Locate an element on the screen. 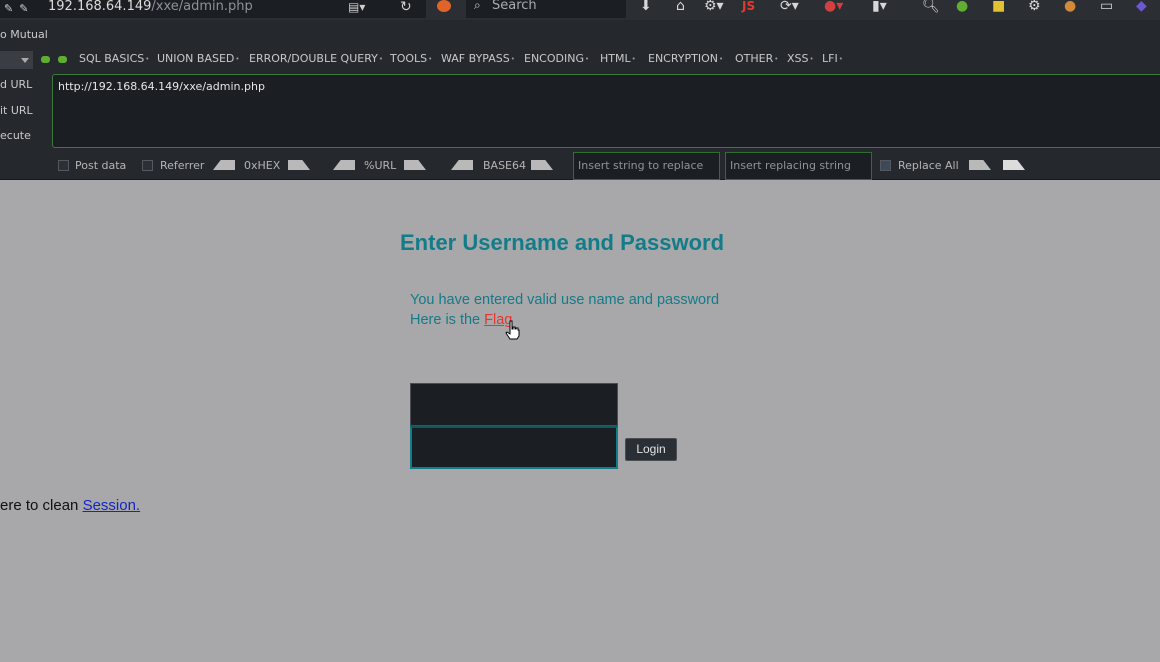 The width and height of the screenshot is (1160, 662). wappalyzer-icon: ● is located at coordinates (962, 7).